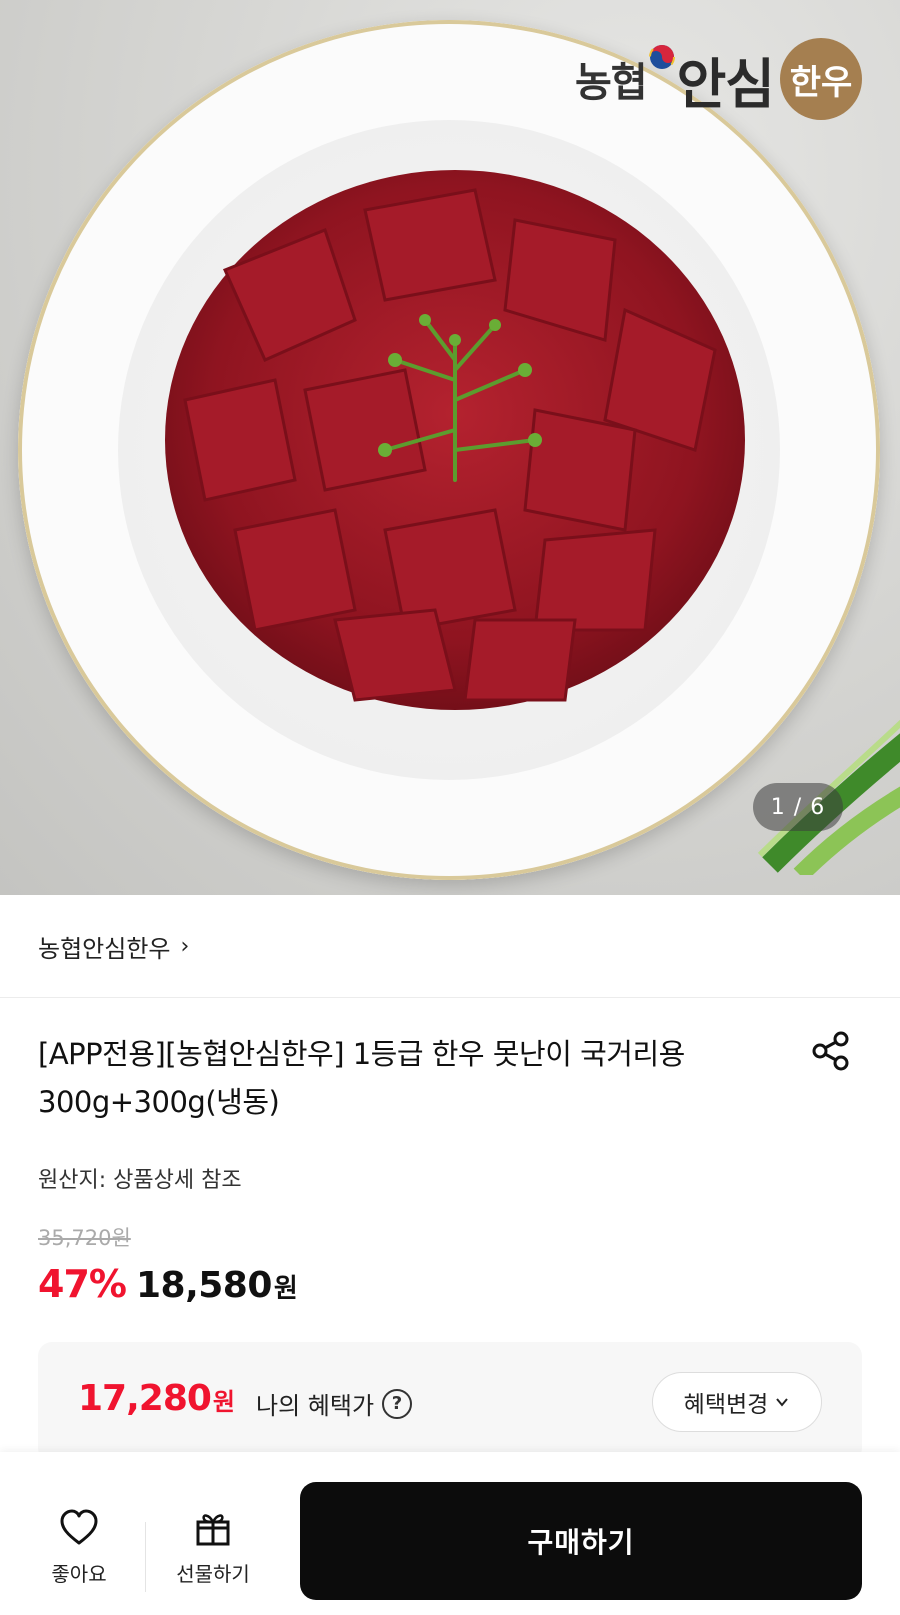 The width and height of the screenshot is (900, 1615). I want to click on buy-button: 구매하기, so click(581, 1541).